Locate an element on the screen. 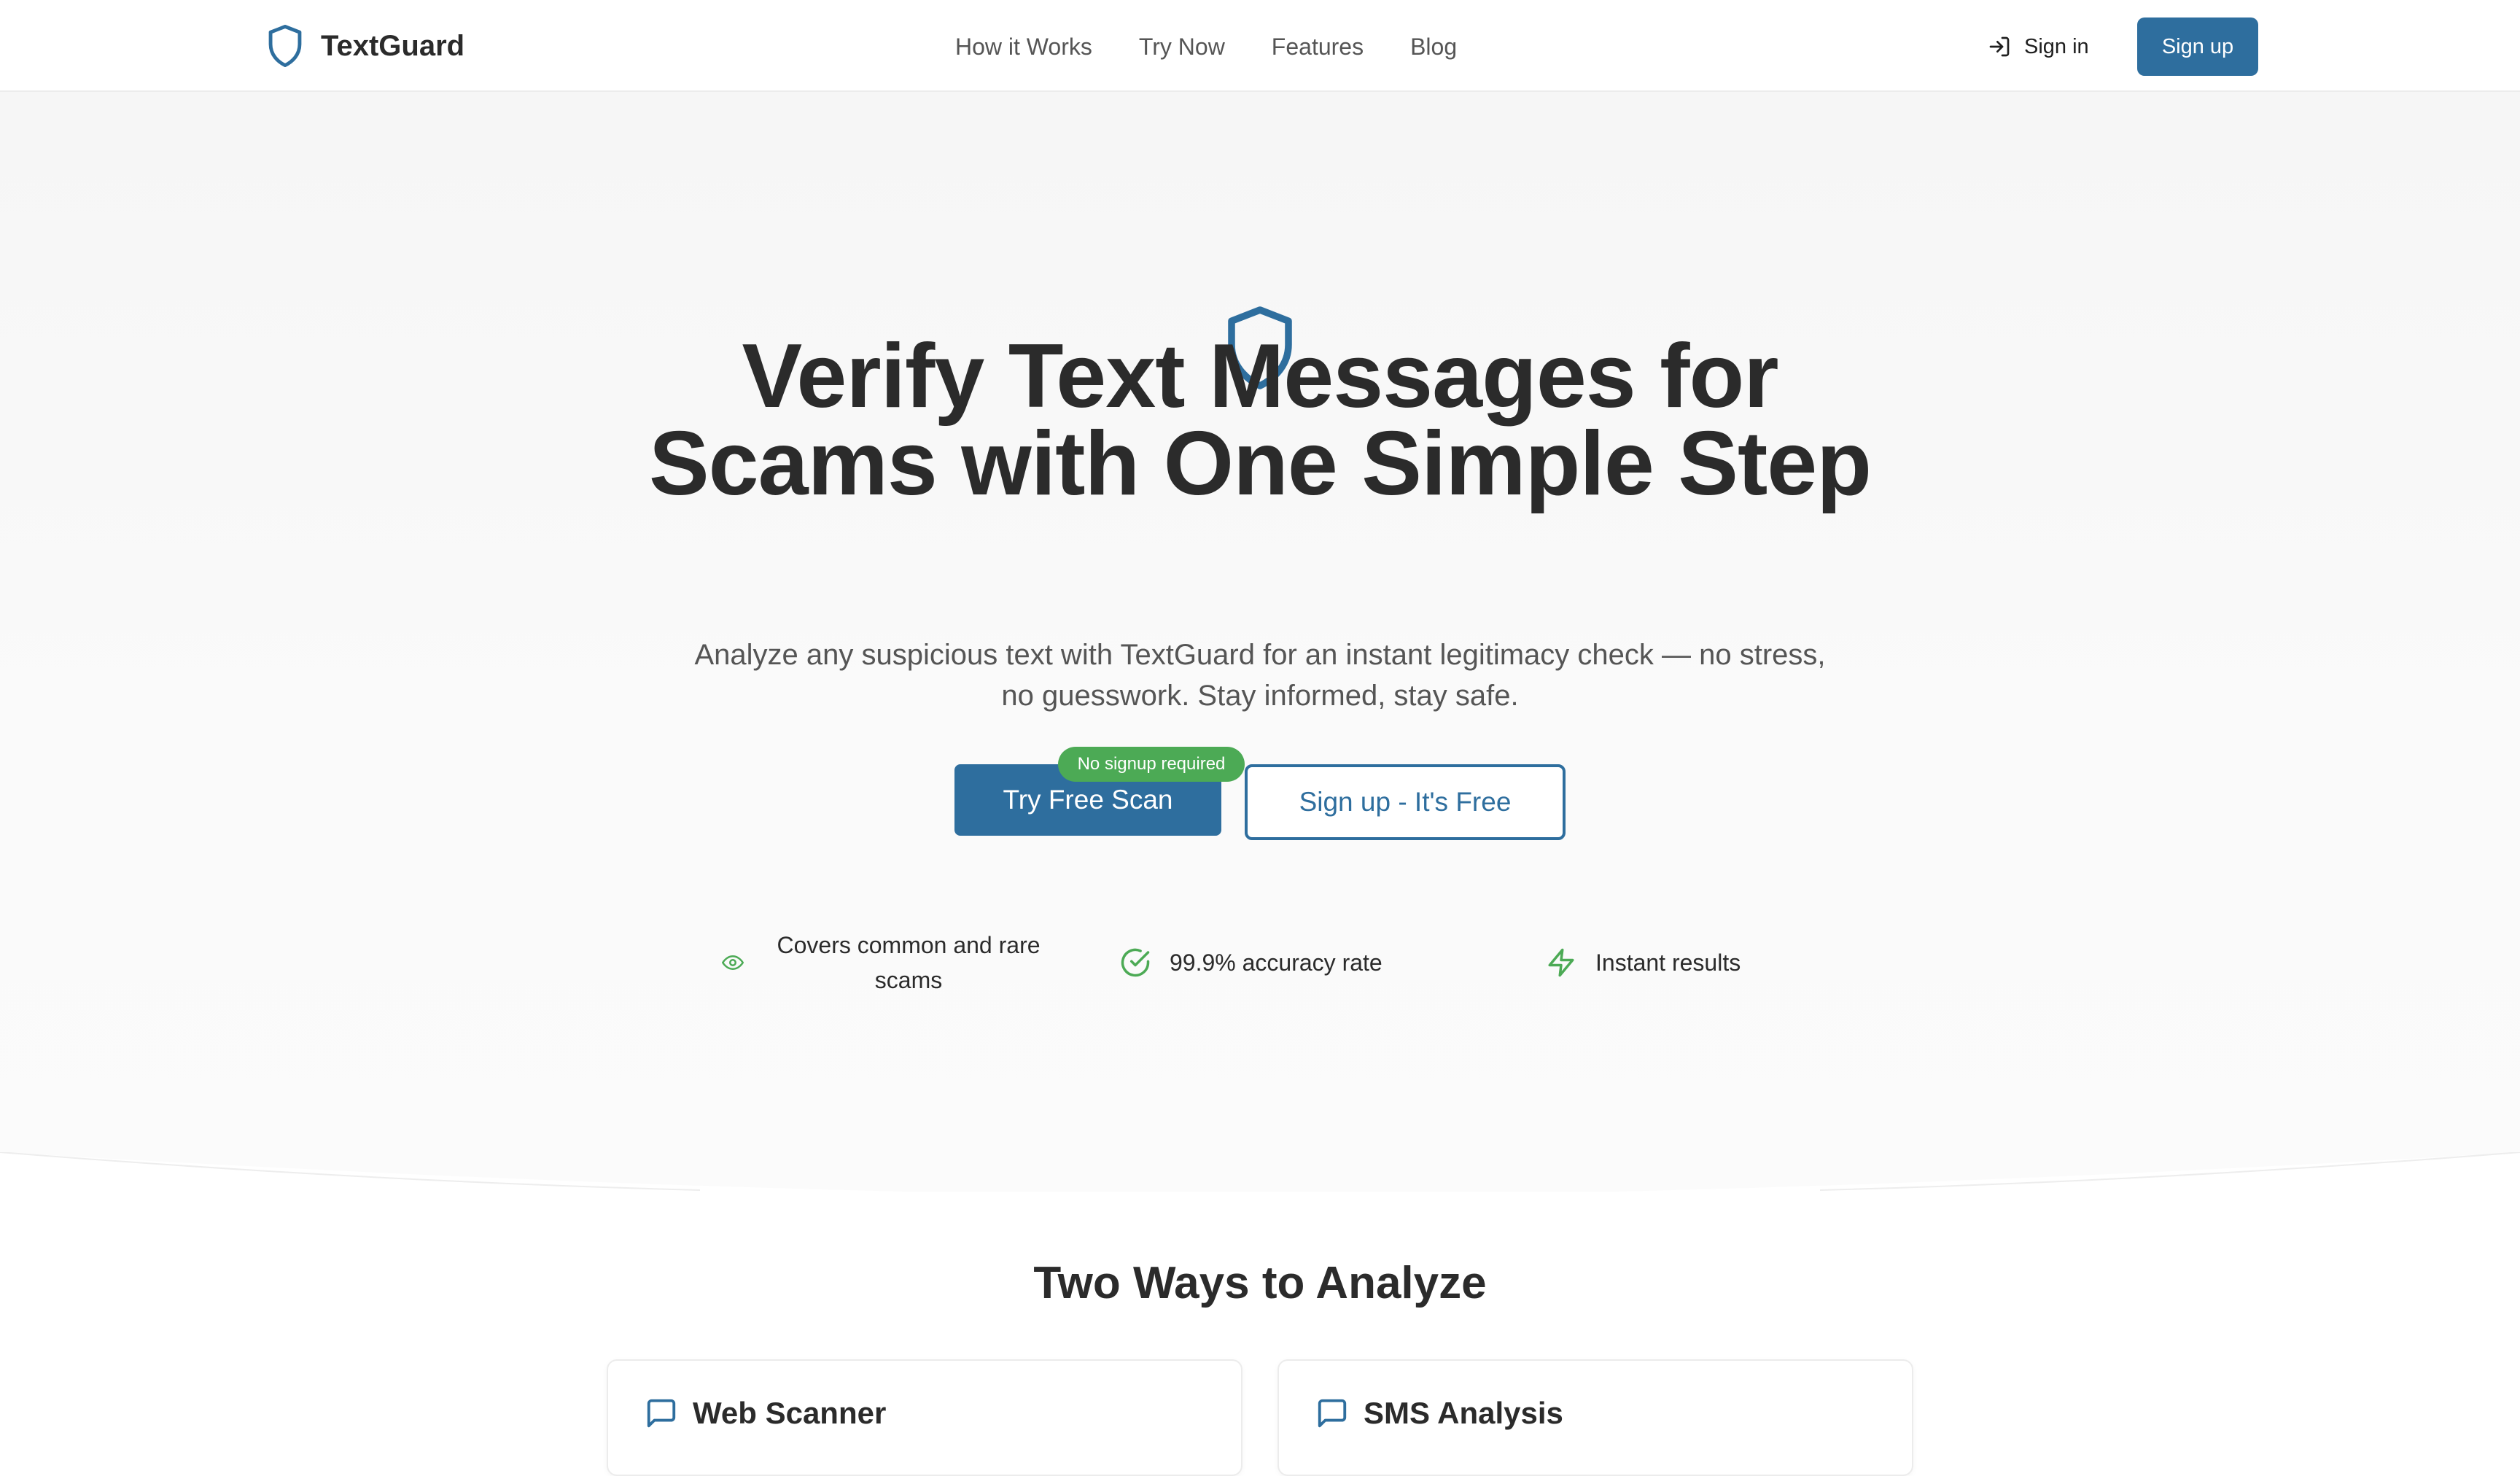 The width and height of the screenshot is (2520, 1476). card-web-scanner: Web Scanner is located at coordinates (924, 1417).